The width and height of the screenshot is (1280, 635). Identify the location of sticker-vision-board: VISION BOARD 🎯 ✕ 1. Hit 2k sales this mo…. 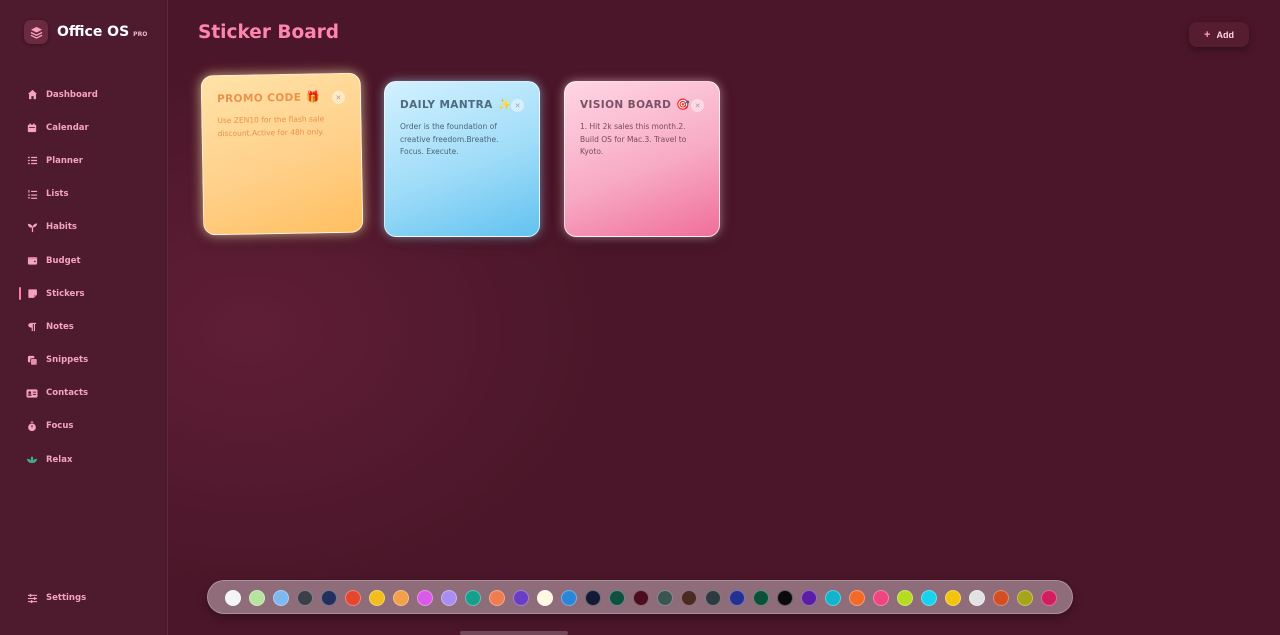
(642, 159).